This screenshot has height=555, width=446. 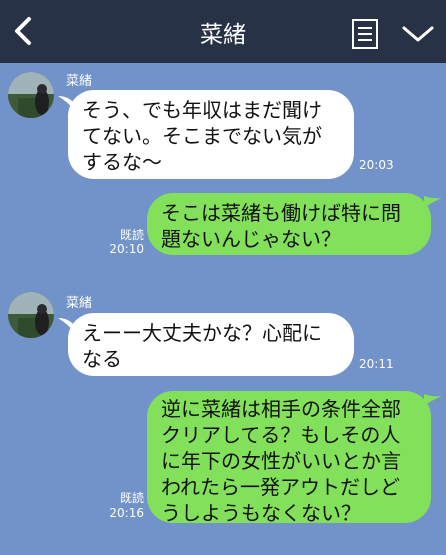 I want to click on message-time: 20:16, so click(x=126, y=513).